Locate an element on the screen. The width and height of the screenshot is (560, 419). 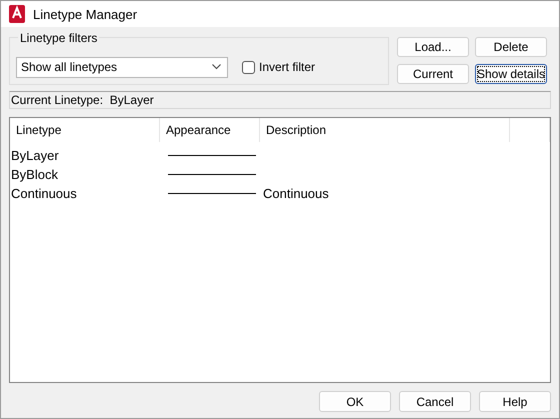
linetype-cell-text: Continuous is located at coordinates (44, 193).